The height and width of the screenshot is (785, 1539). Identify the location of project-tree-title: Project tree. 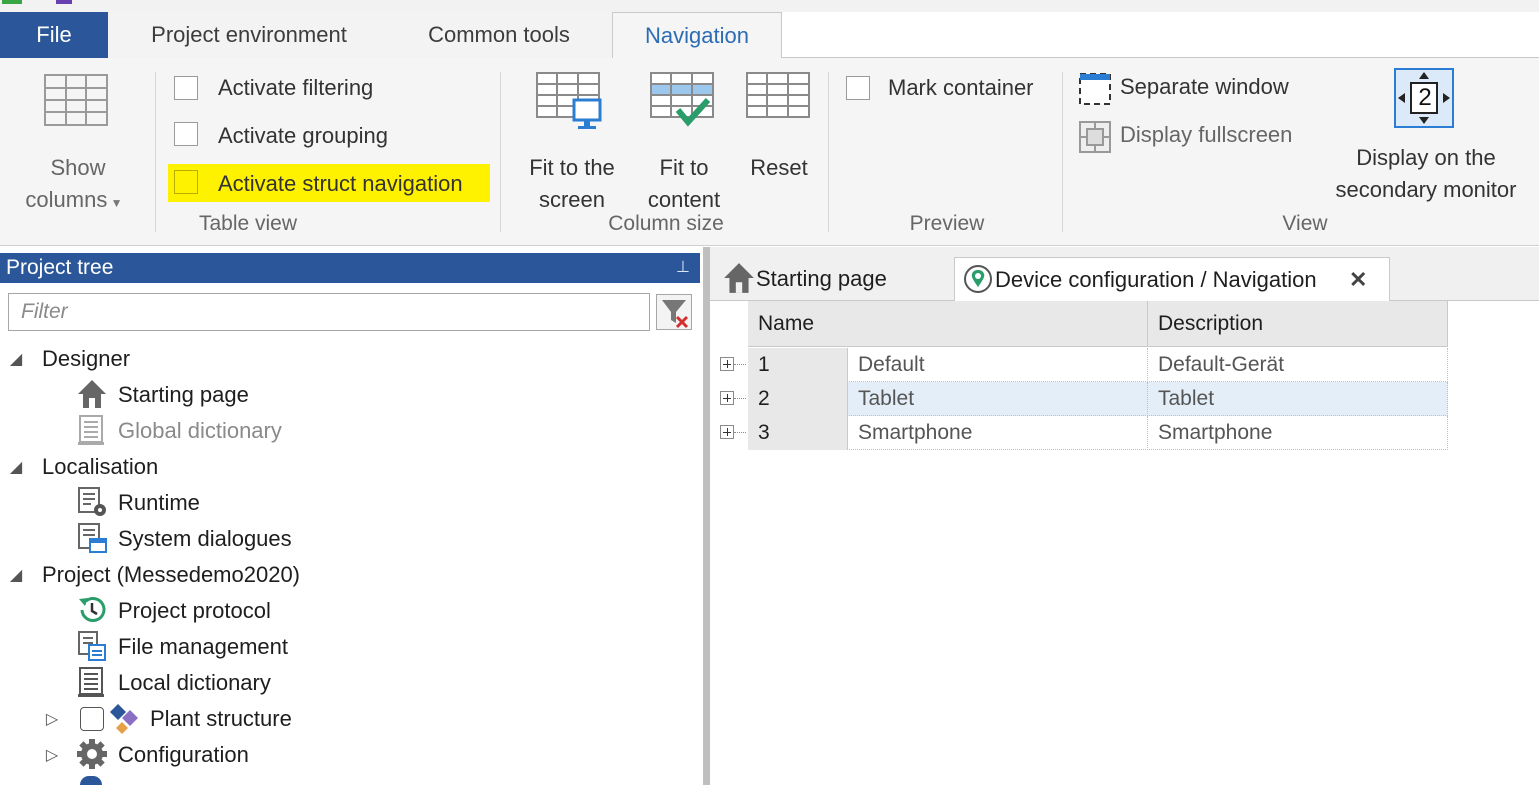
(60, 267).